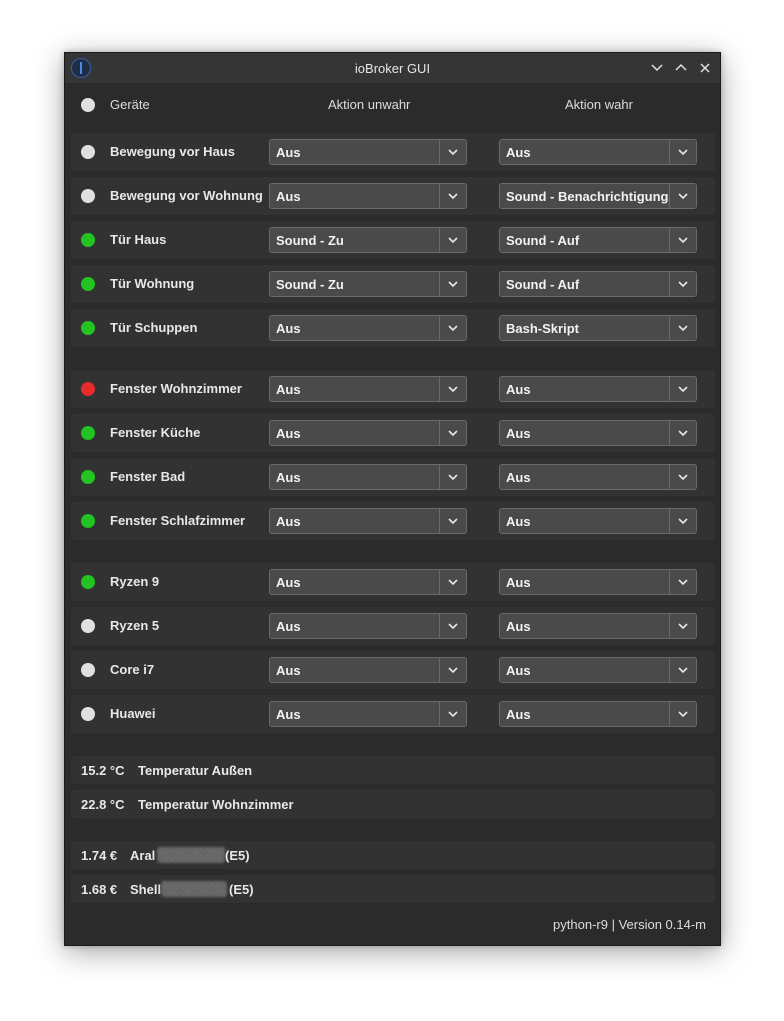 Image resolution: width=784 pixels, height=1021 pixels. Describe the element at coordinates (705, 68) in the screenshot. I see `close-icon` at that location.